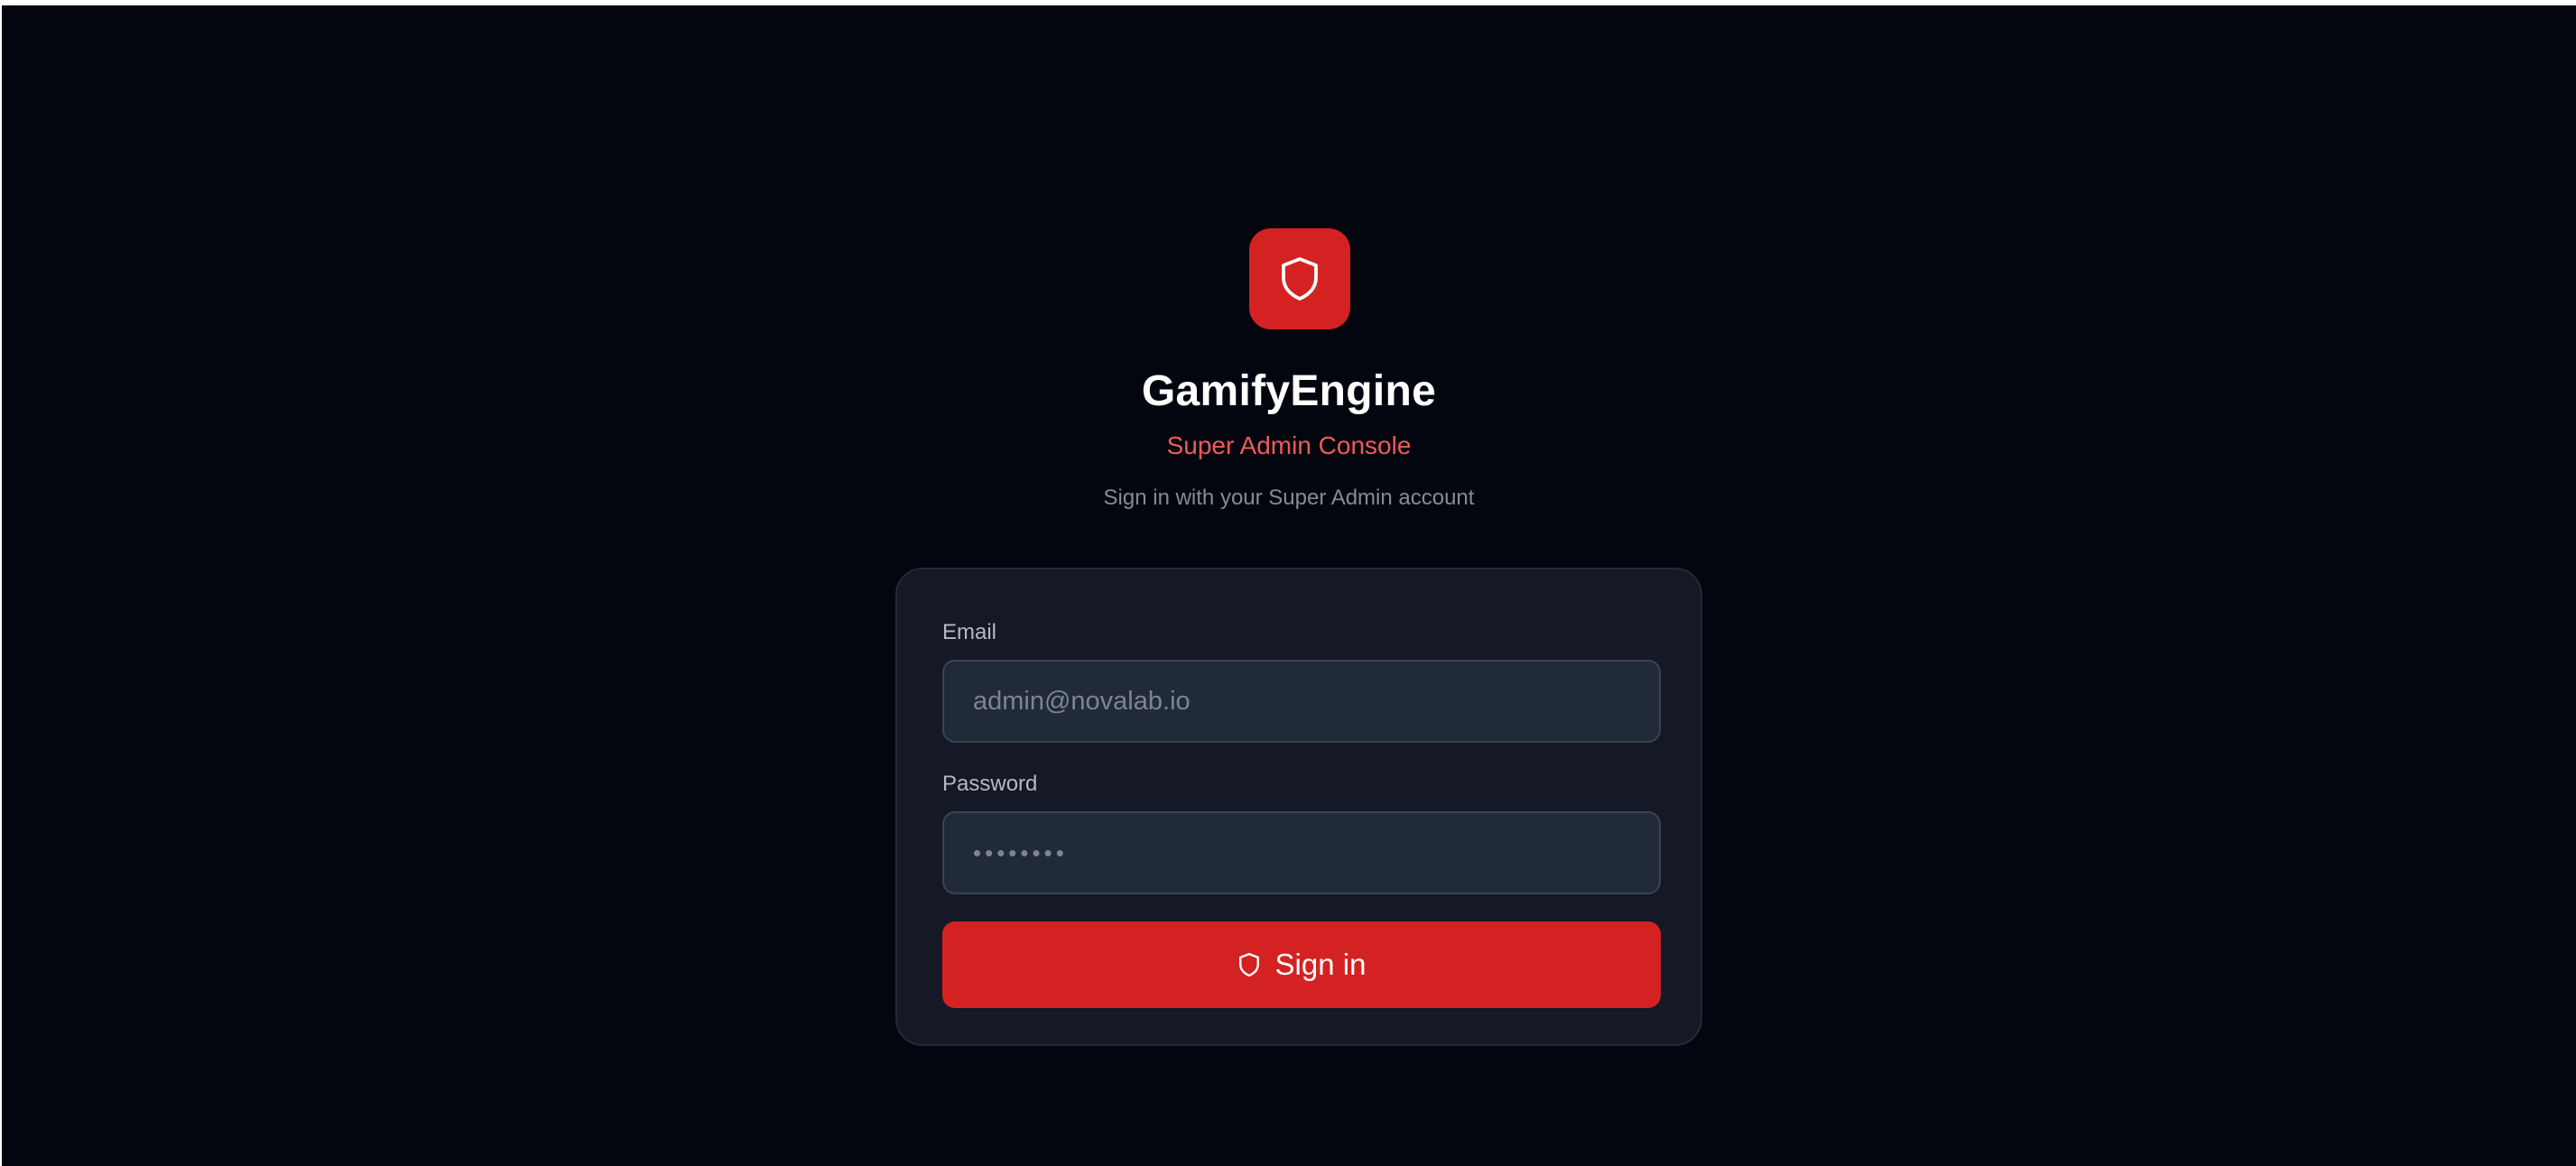  What do you see at coordinates (1082, 701) in the screenshot?
I see `email-placeholder: admin@novalab.io` at bounding box center [1082, 701].